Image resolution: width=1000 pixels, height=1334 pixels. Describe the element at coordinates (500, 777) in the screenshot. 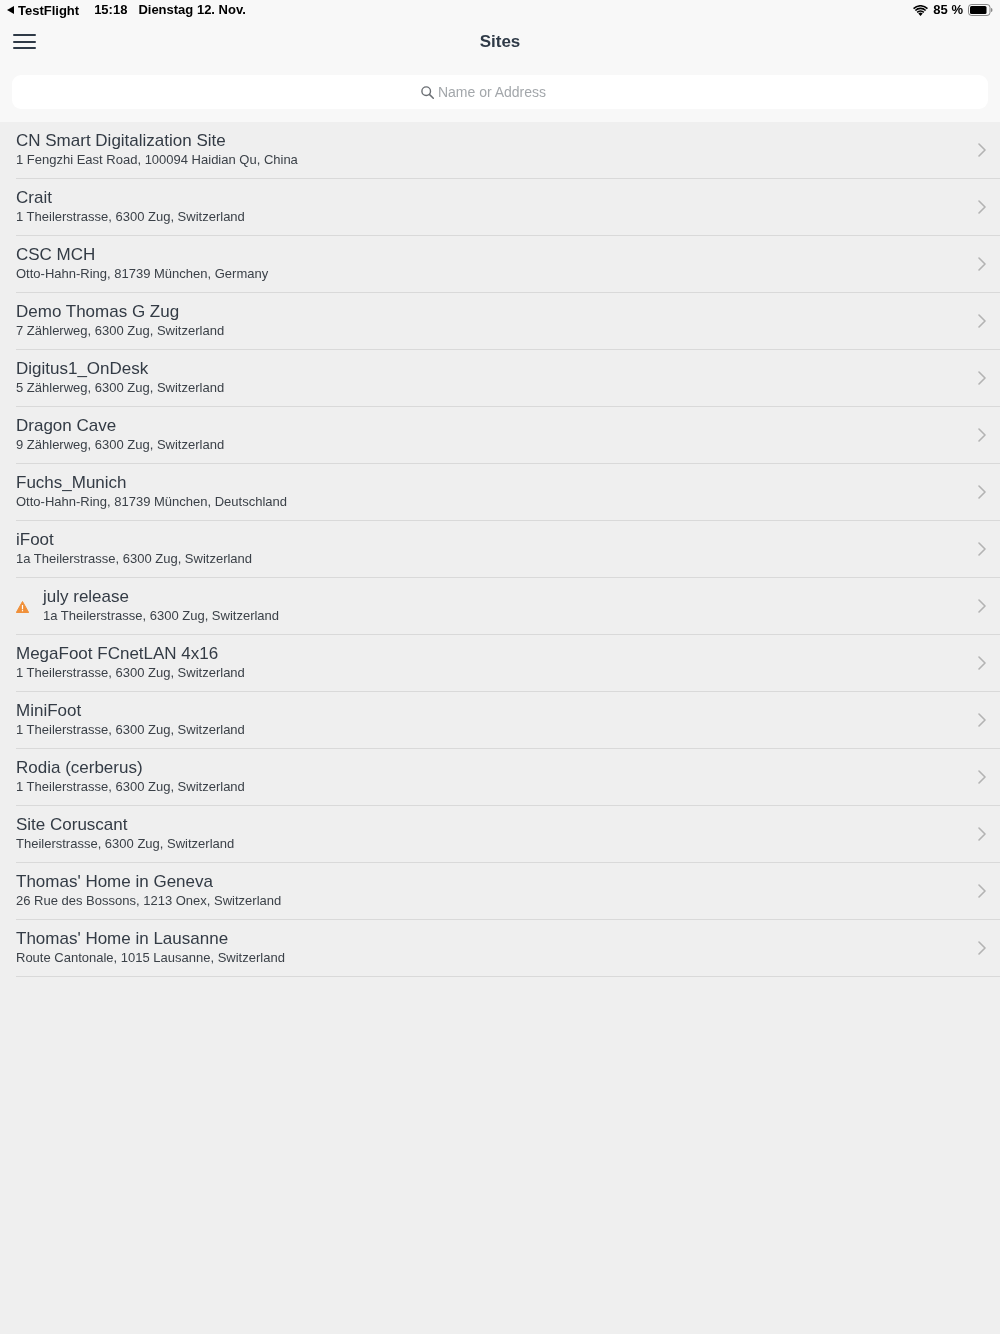

I see `site-list-item: Rodia (cerberus) 1 Theilerstrasse, 6300 Zug, Switzerland` at that location.